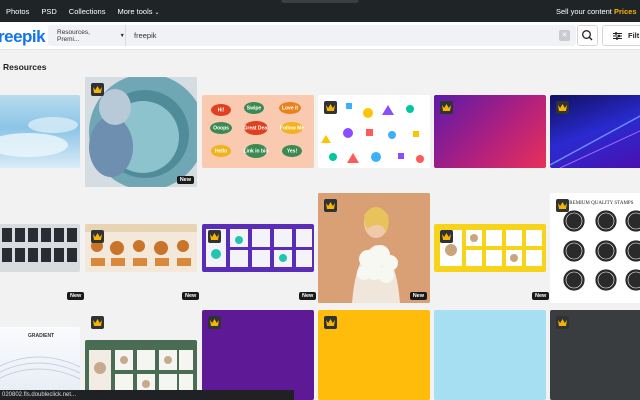 This screenshot has height=400, width=640. I want to click on caret-down-icon: ▼, so click(122, 35).